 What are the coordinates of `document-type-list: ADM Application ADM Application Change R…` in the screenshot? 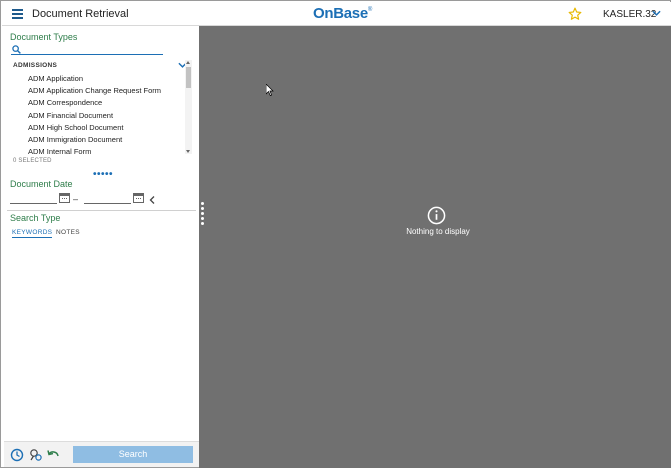 It's located at (95, 114).